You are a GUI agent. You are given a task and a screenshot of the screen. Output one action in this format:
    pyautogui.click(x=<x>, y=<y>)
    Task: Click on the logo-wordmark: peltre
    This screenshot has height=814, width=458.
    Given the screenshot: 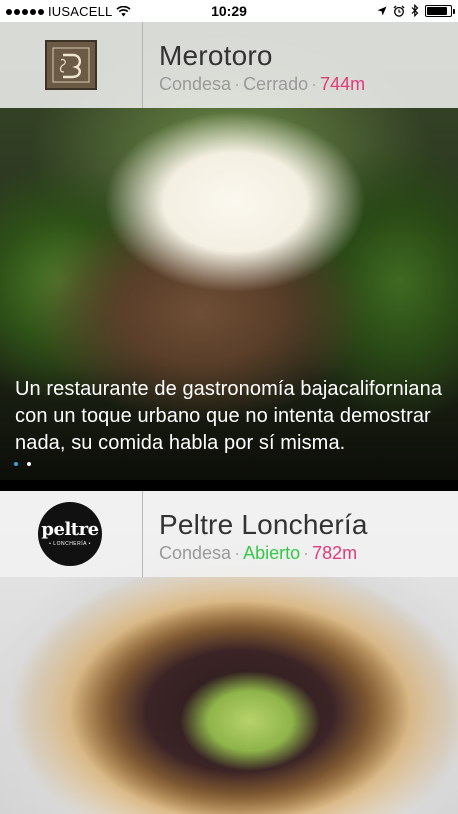 What is the action you would take?
    pyautogui.click(x=70, y=529)
    